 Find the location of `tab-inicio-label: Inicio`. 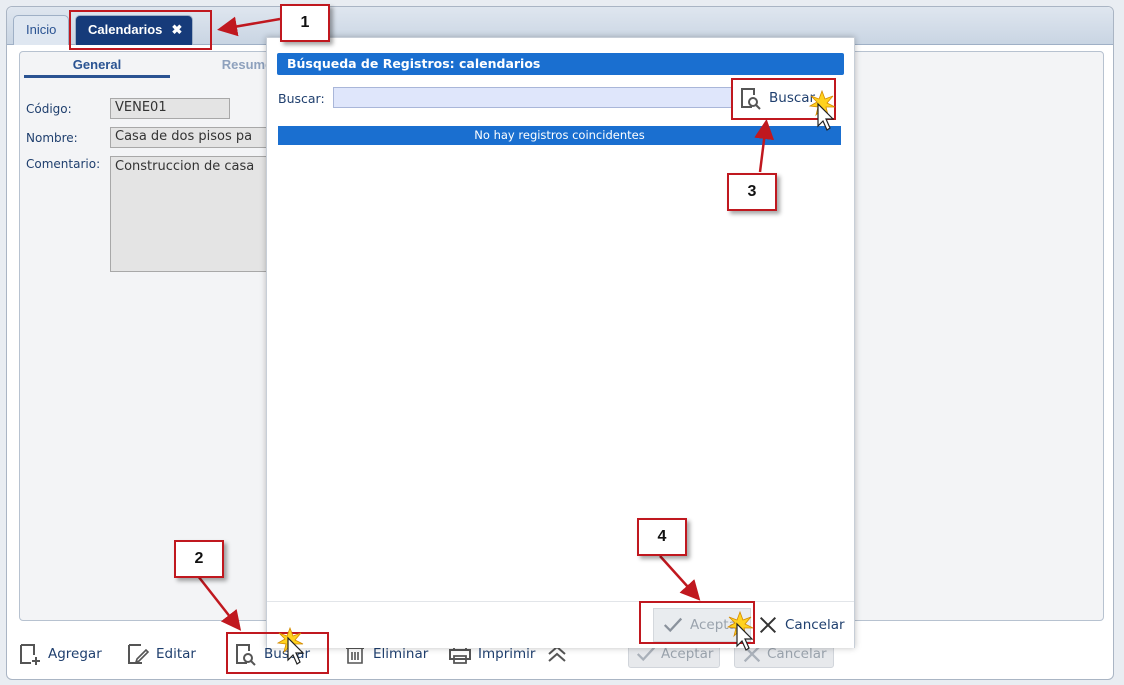

tab-inicio-label: Inicio is located at coordinates (41, 29).